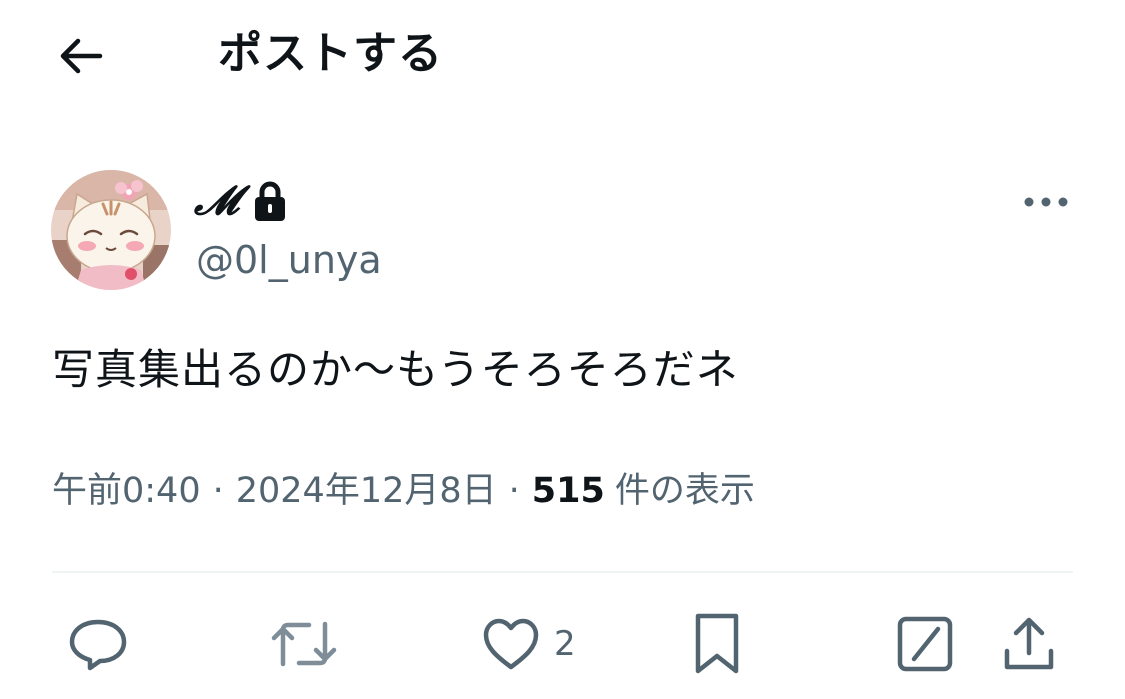 Image resolution: width=1125 pixels, height=699 pixels. What do you see at coordinates (684, 491) in the screenshot?
I see `views-label: 件の表示` at bounding box center [684, 491].